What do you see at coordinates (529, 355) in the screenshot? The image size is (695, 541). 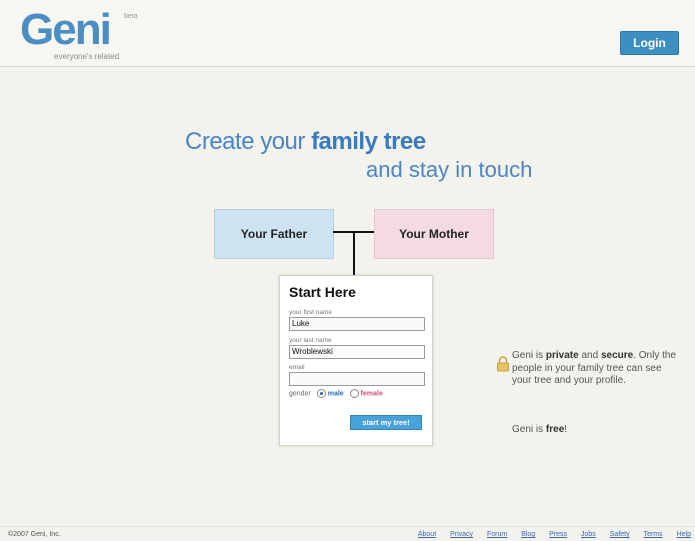 I see `info-prefix: Geni is` at bounding box center [529, 355].